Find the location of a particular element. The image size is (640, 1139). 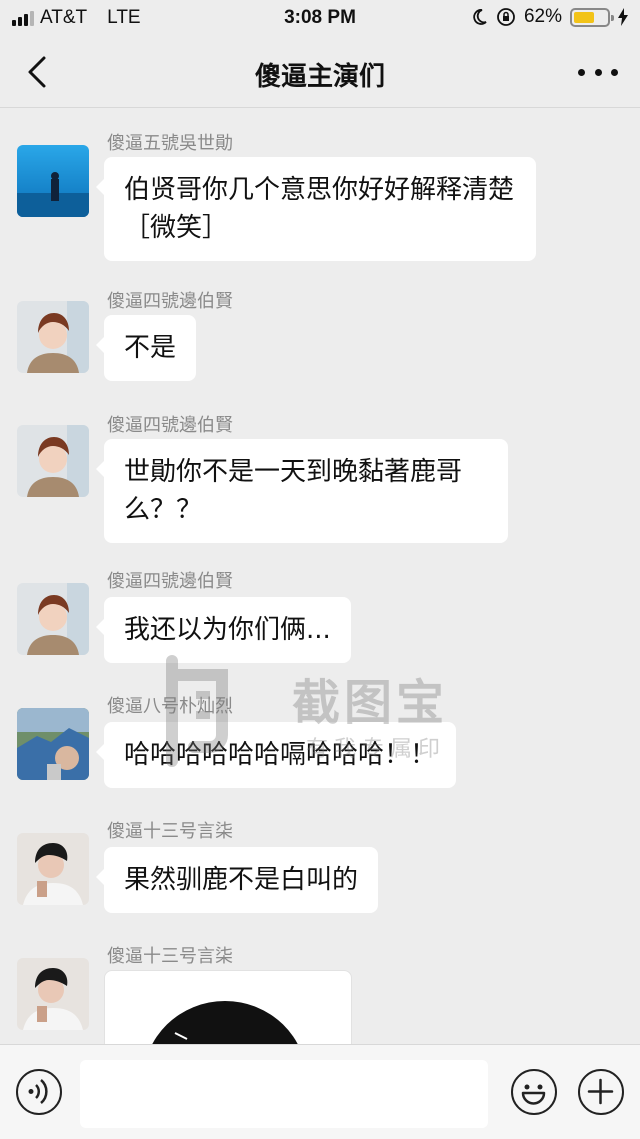

moon-icon is located at coordinates (480, 17).